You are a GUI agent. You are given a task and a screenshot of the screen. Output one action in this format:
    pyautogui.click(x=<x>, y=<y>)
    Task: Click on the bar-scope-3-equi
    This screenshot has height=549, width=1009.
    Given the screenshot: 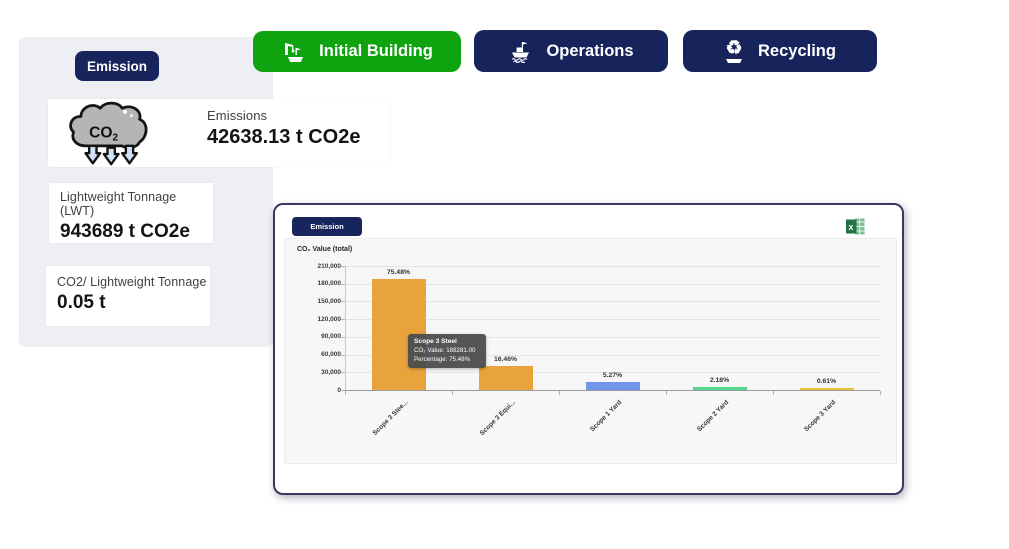 What is the action you would take?
    pyautogui.click(x=505, y=377)
    